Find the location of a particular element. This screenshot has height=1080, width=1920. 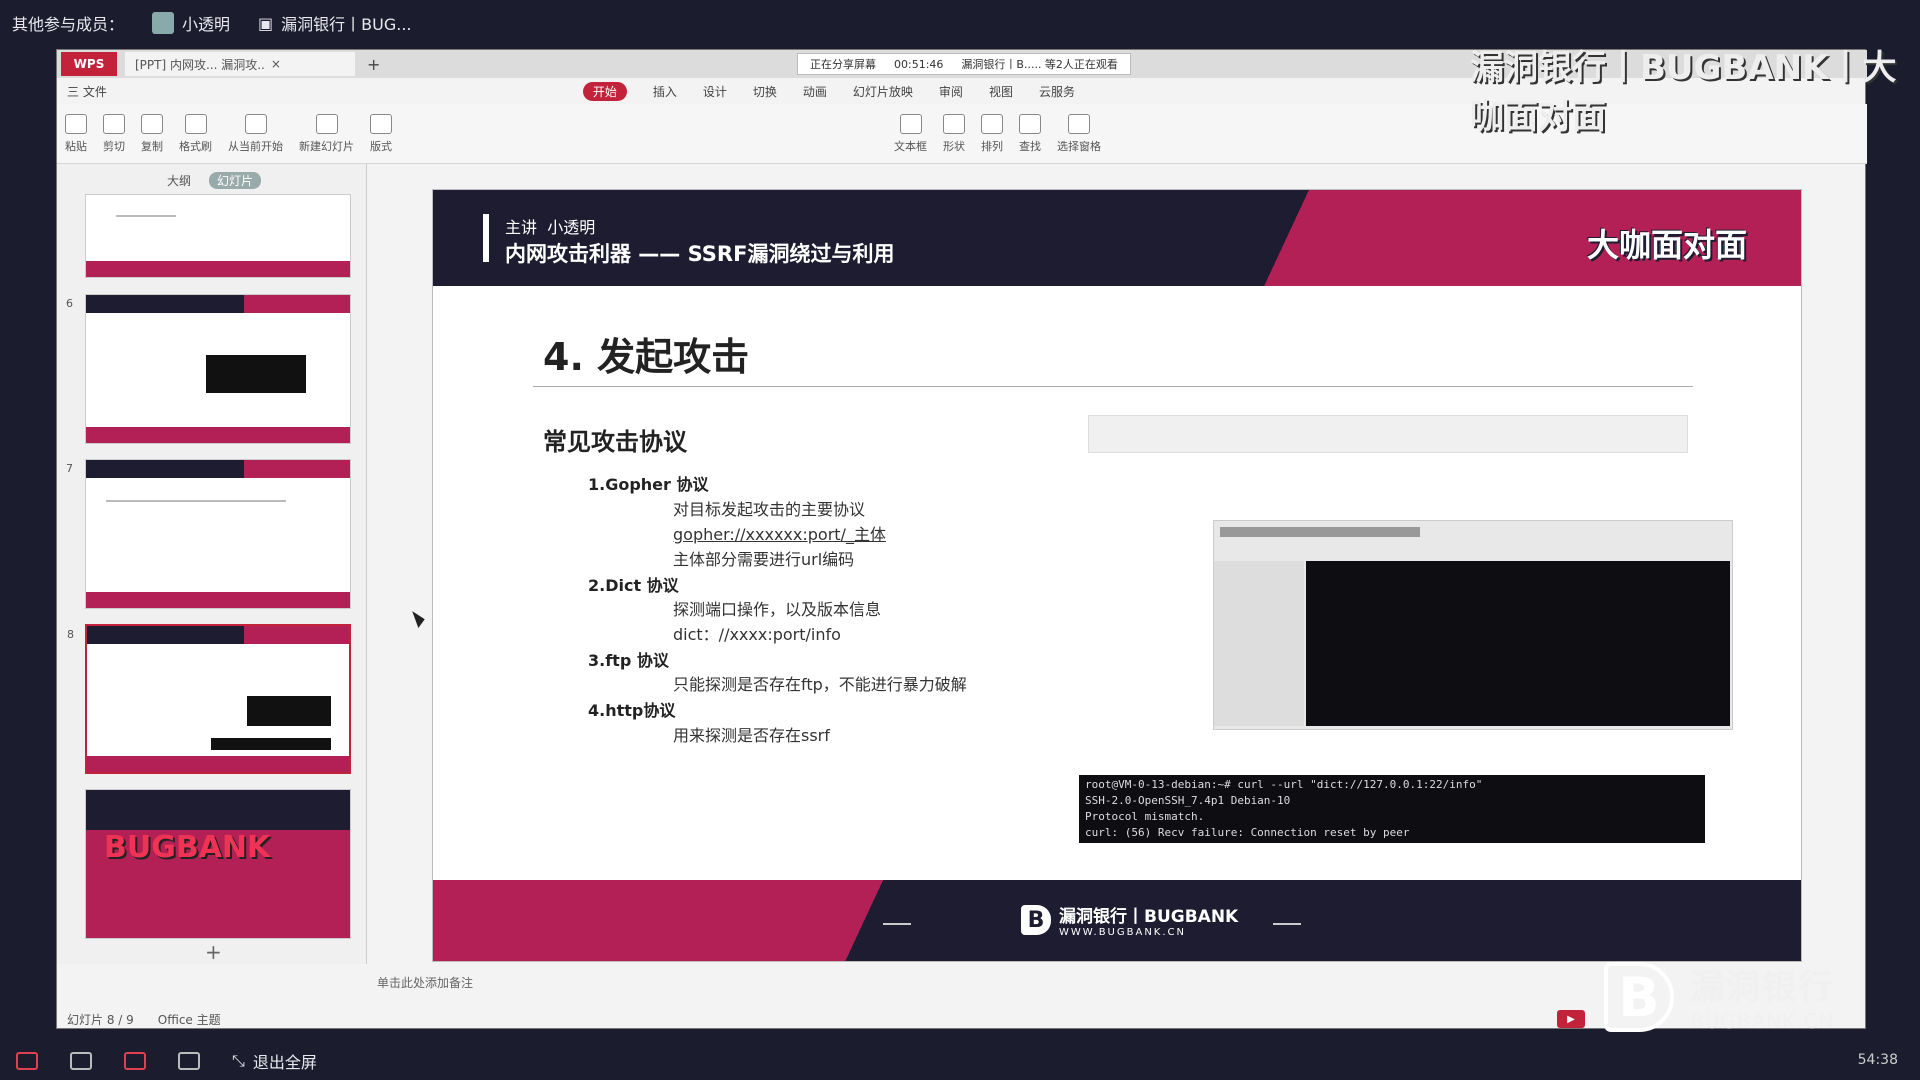

search-icon is located at coordinates (1030, 123).